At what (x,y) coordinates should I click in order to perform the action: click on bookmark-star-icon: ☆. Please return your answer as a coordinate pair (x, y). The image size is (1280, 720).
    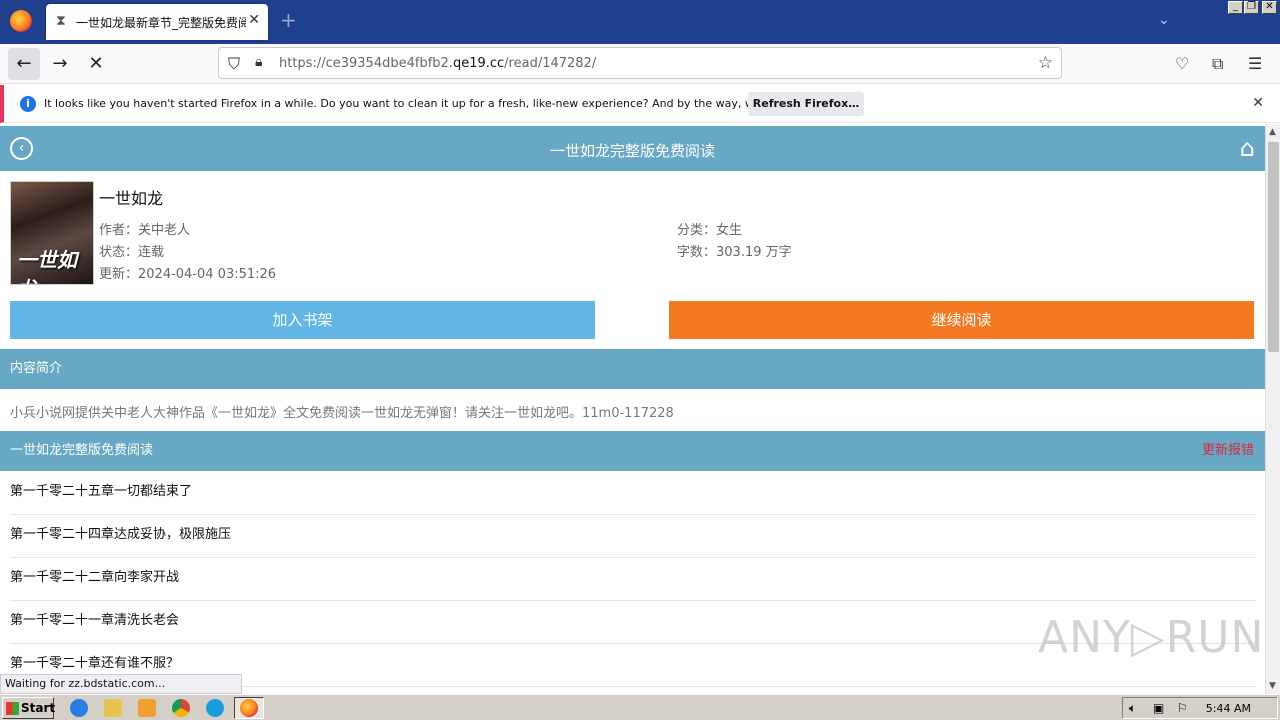
    Looking at the image, I should click on (1045, 63).